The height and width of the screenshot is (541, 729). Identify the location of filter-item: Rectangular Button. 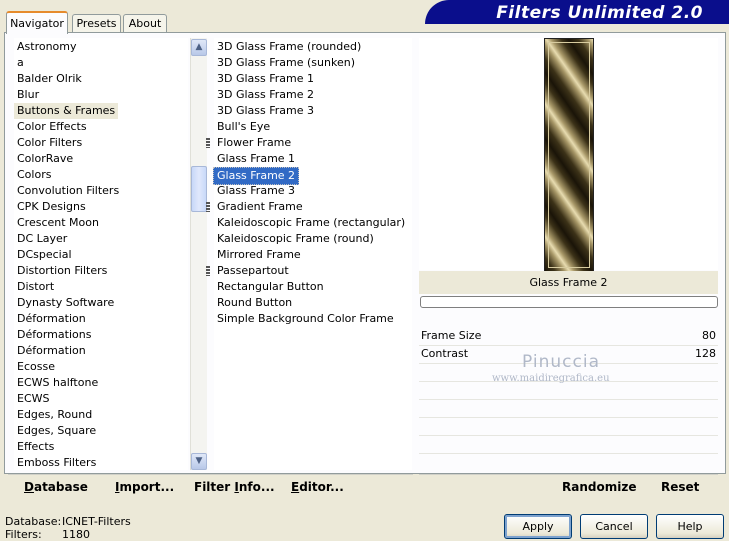
(270, 287).